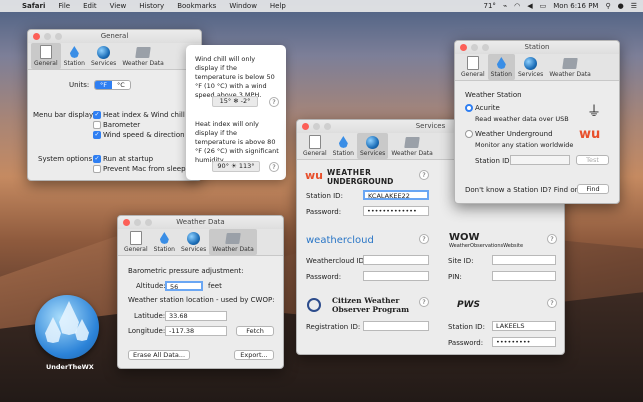 The width and height of the screenshot is (643, 402). Describe the element at coordinates (524, 260) in the screenshot. I see `wow-site-input` at that location.